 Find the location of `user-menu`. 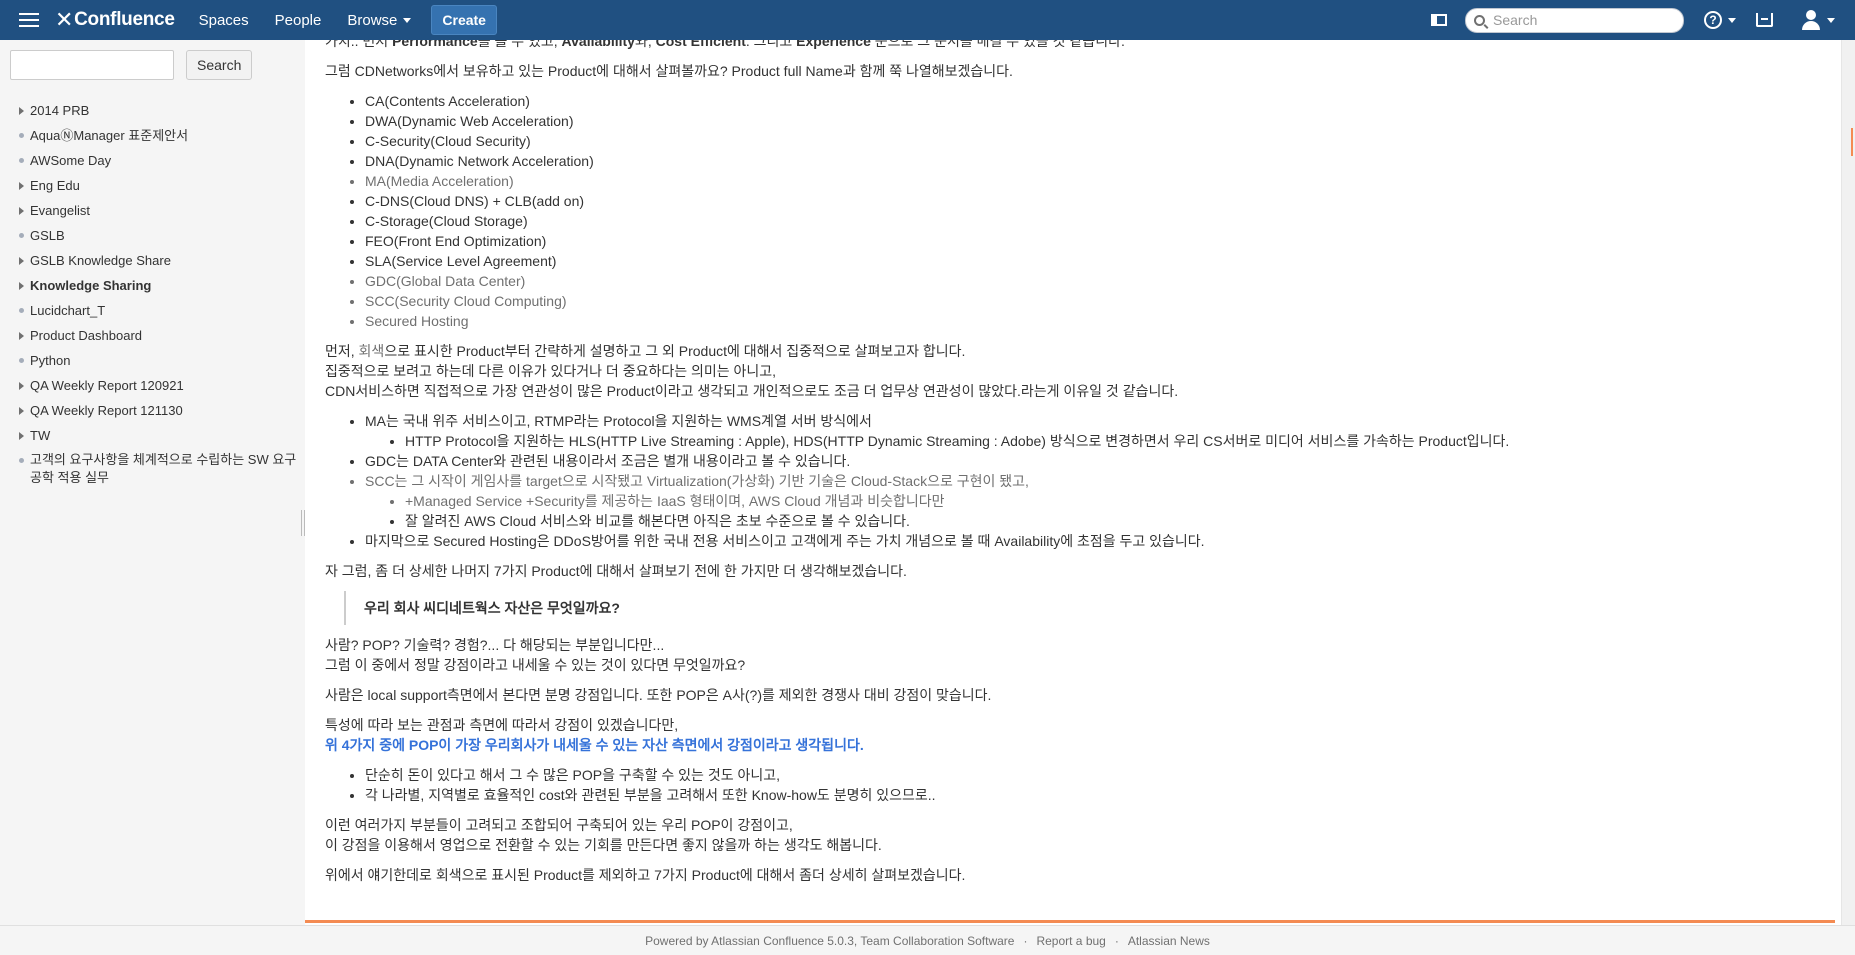

user-menu is located at coordinates (1818, 20).